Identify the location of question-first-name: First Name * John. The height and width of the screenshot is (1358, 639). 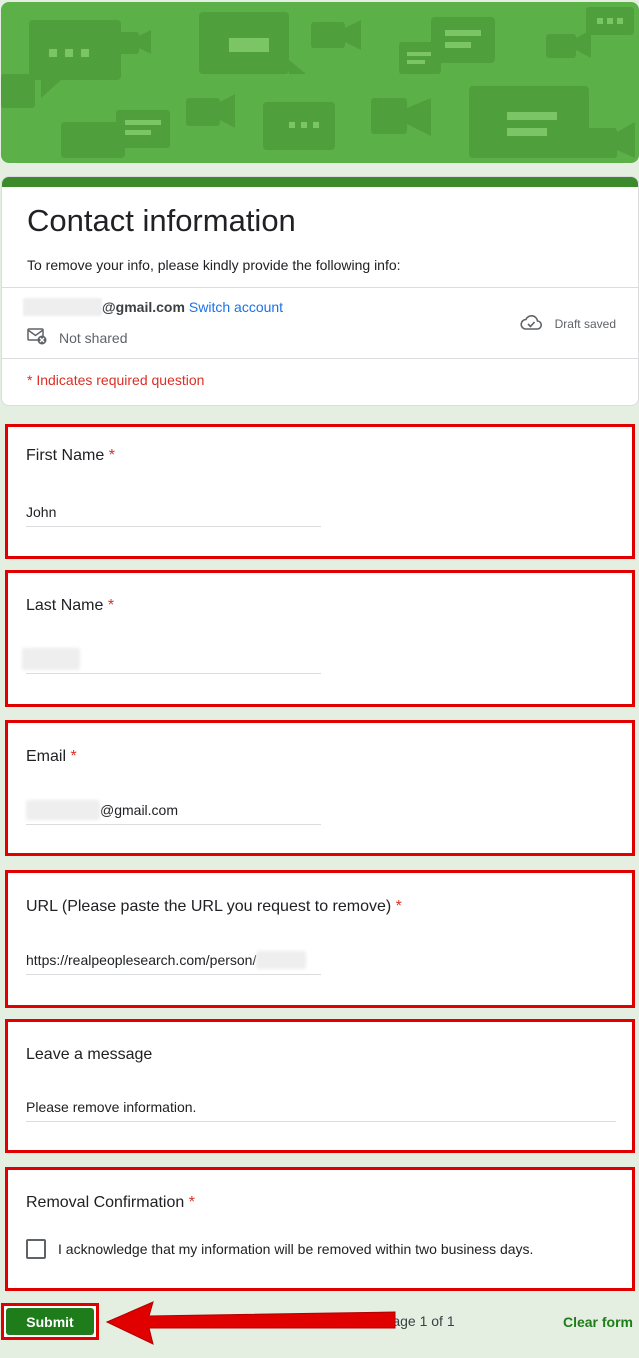
(320, 491).